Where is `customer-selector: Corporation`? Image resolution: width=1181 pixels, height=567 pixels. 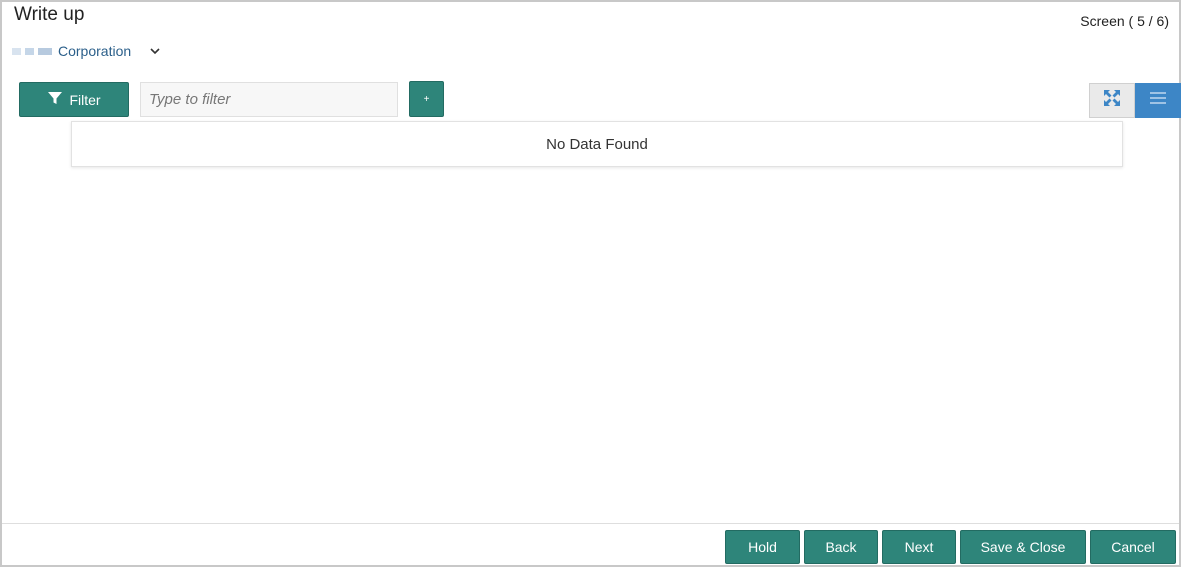
customer-selector: Corporation is located at coordinates (86, 51).